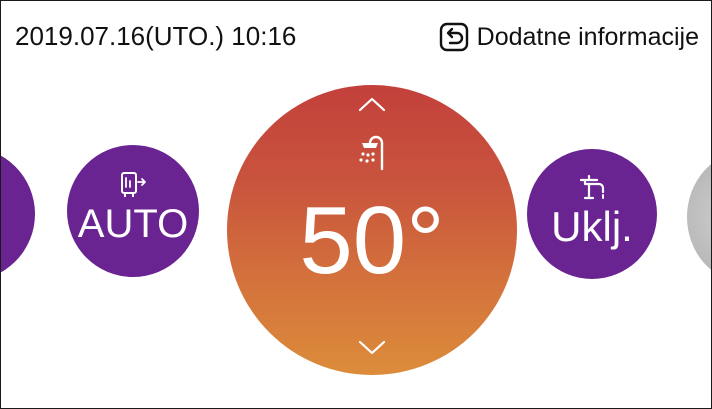 The width and height of the screenshot is (712, 409). I want to click on auto-mode-label: AUTO, so click(133, 224).